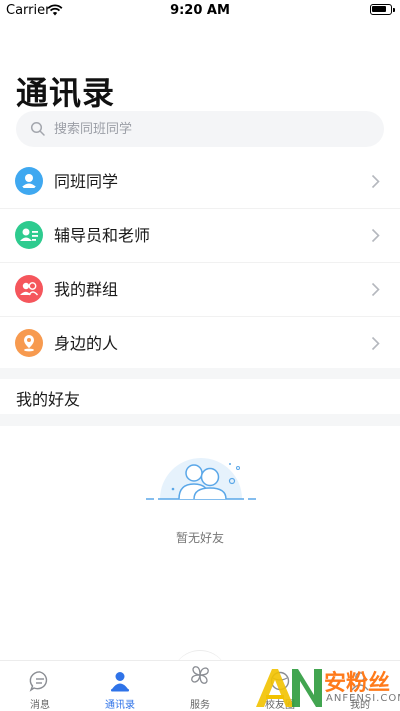 This screenshot has height=711, width=400. I want to click on site-watermark: 安粉丝 ANFENSI.COM, so click(327, 686).